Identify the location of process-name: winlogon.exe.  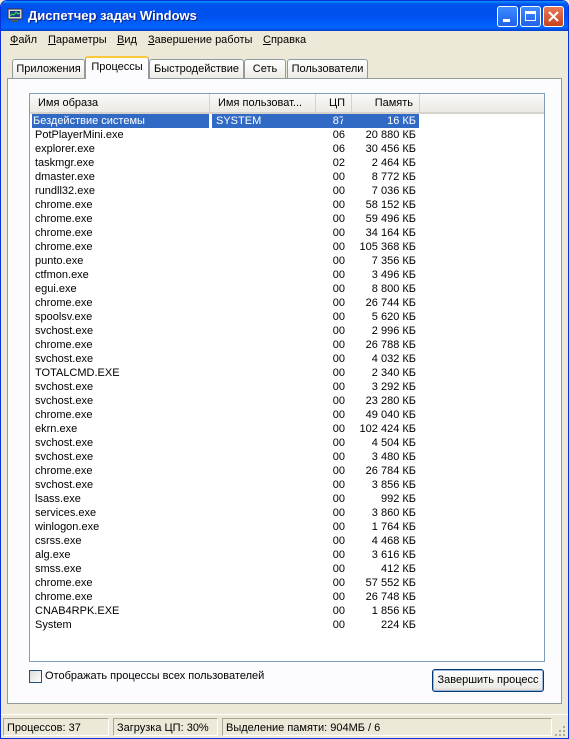
(67, 527).